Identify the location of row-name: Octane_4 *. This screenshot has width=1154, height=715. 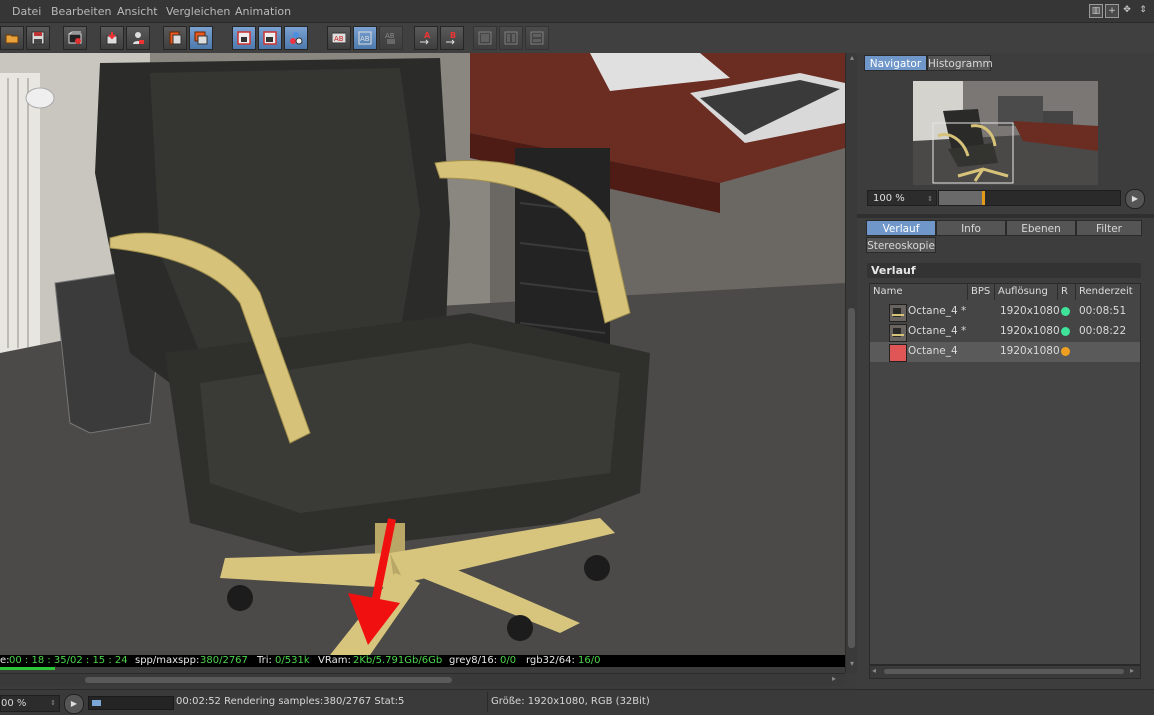
(937, 311).